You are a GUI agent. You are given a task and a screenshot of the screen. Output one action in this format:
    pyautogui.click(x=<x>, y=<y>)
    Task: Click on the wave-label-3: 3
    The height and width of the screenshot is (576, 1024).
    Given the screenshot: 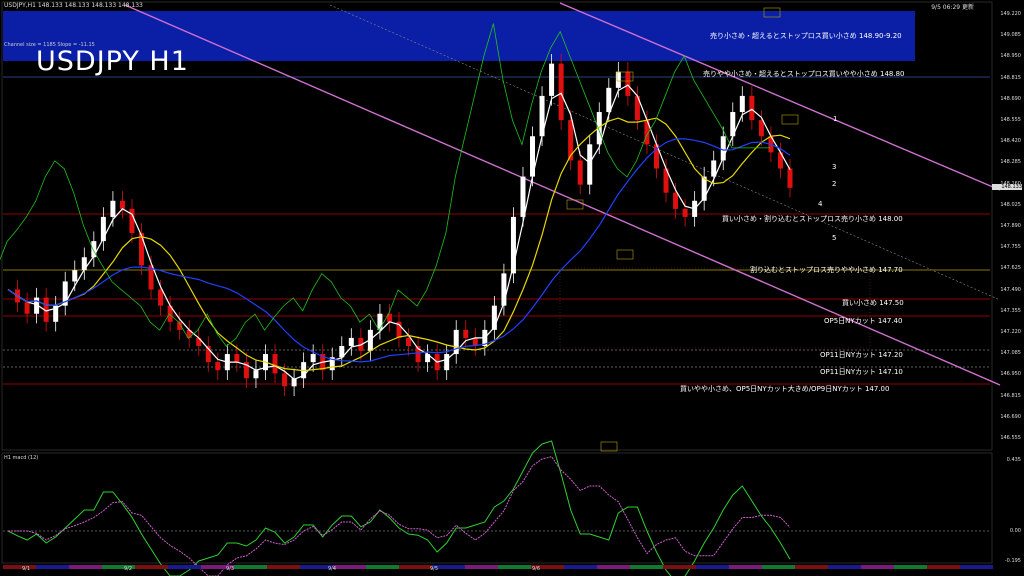 What is the action you would take?
    pyautogui.click(x=834, y=167)
    